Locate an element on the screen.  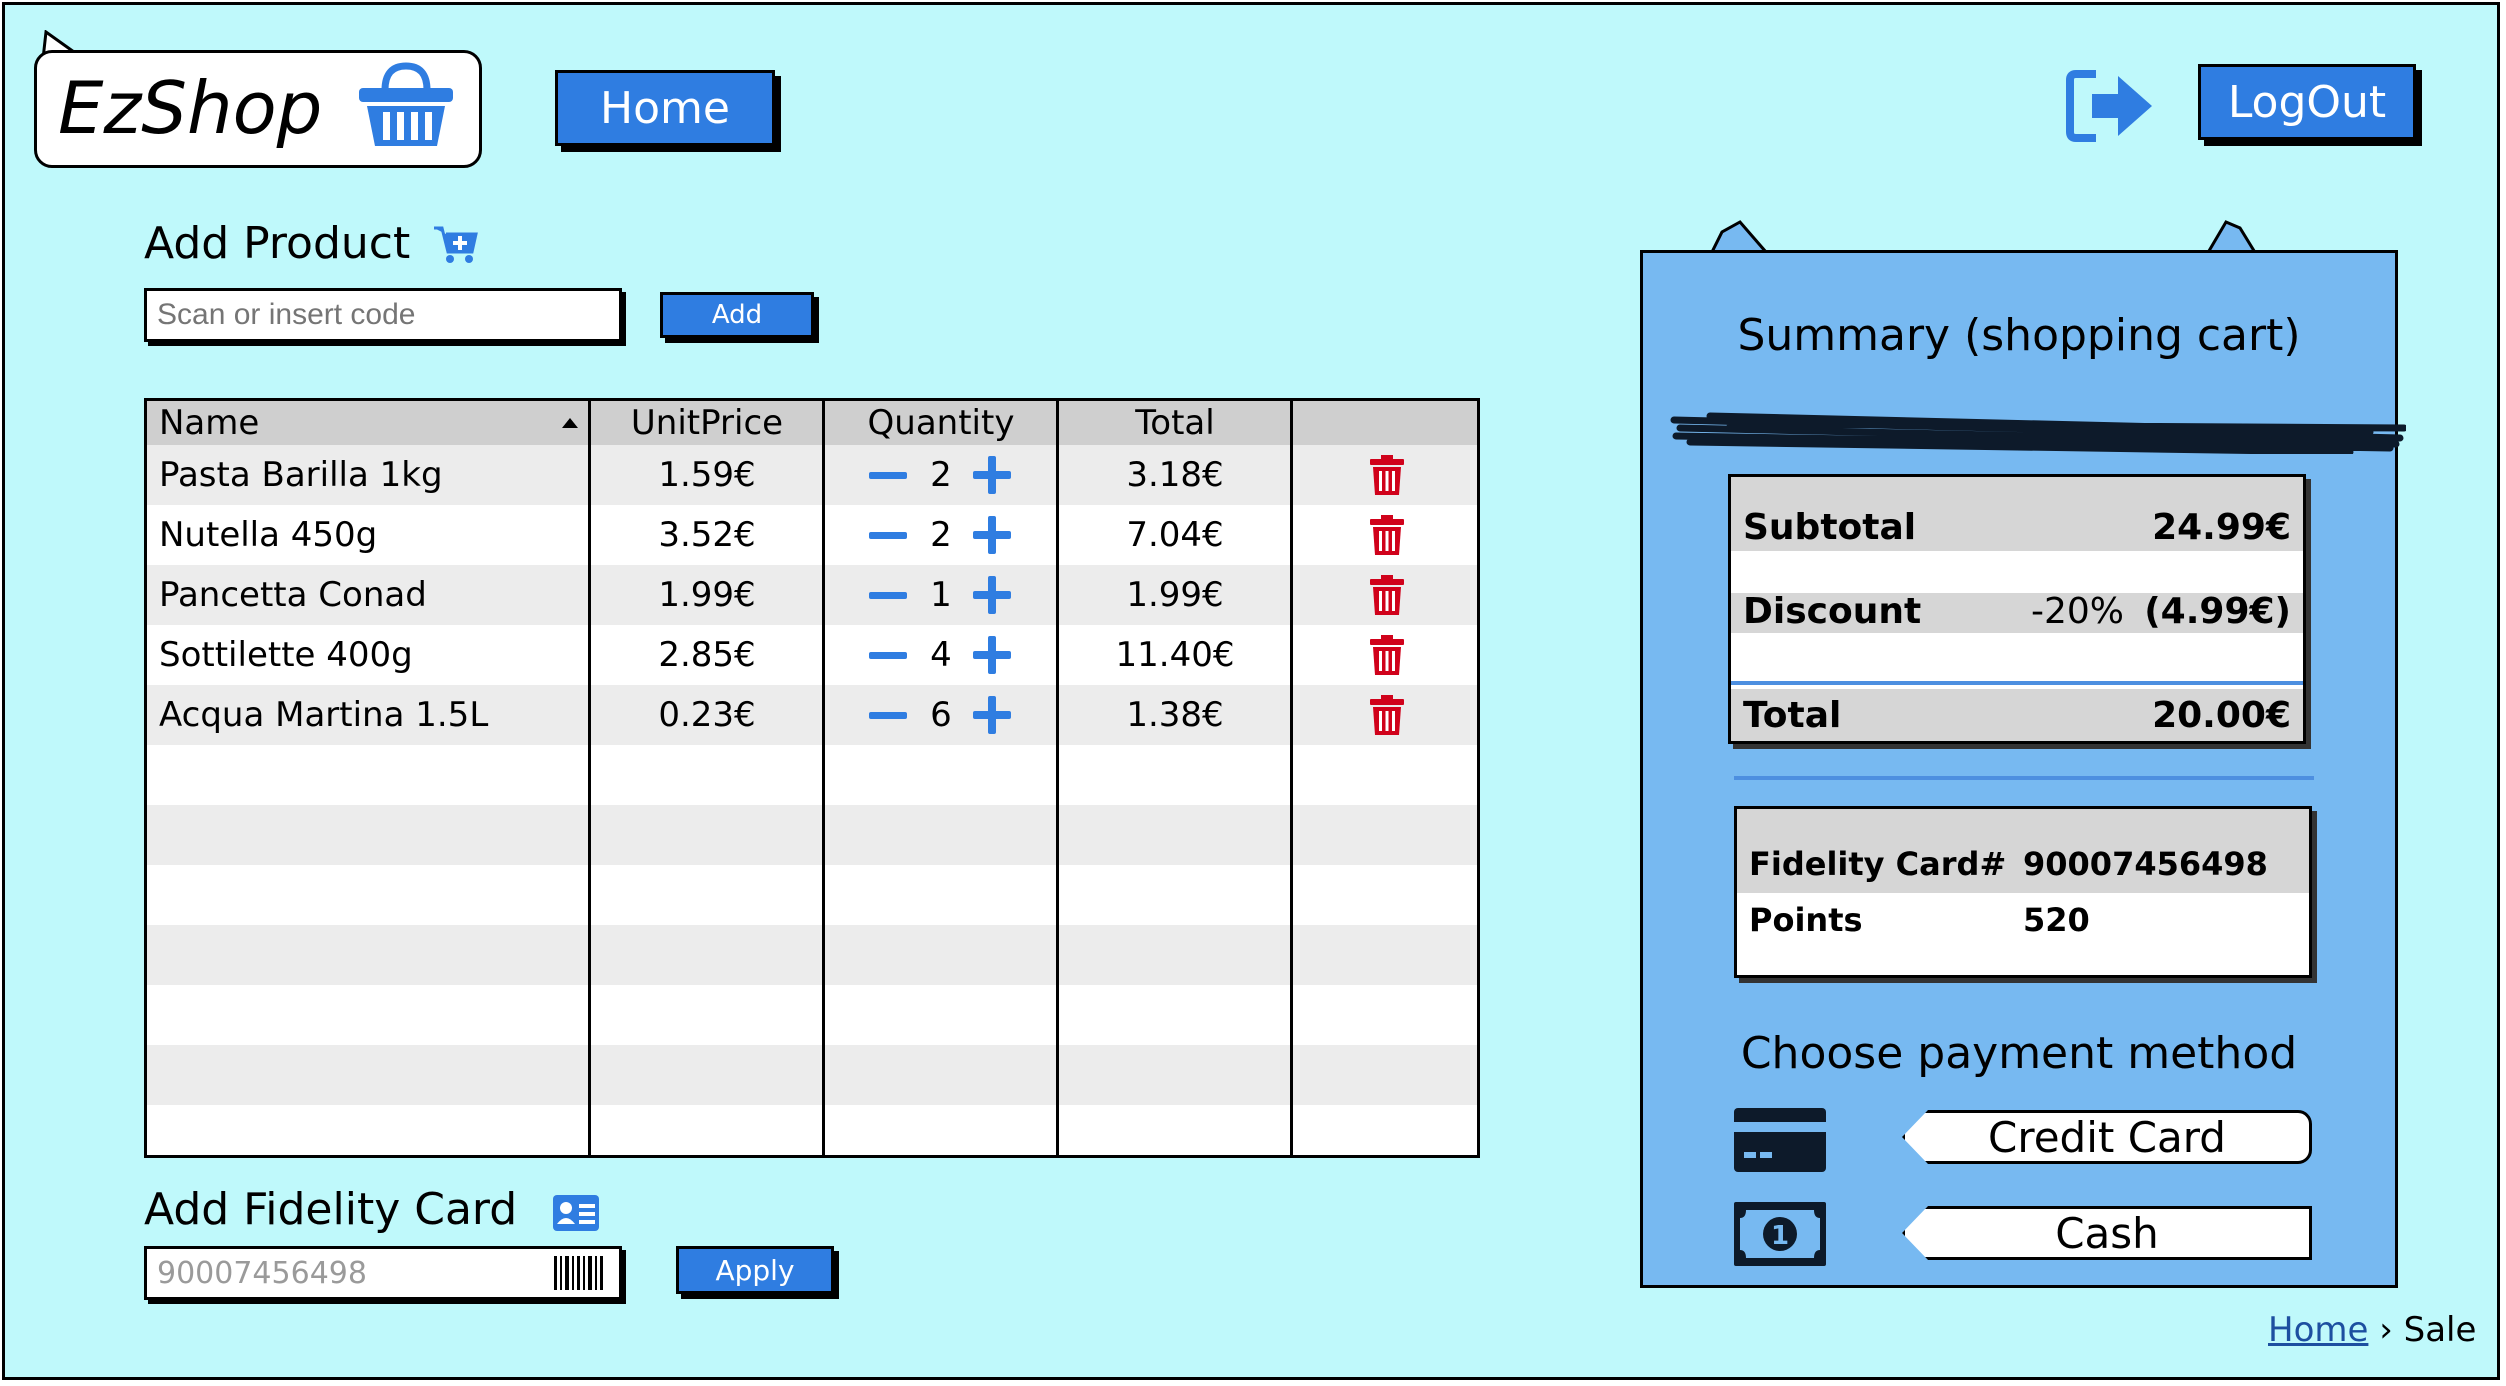
barcode-icon is located at coordinates (578, 1273).